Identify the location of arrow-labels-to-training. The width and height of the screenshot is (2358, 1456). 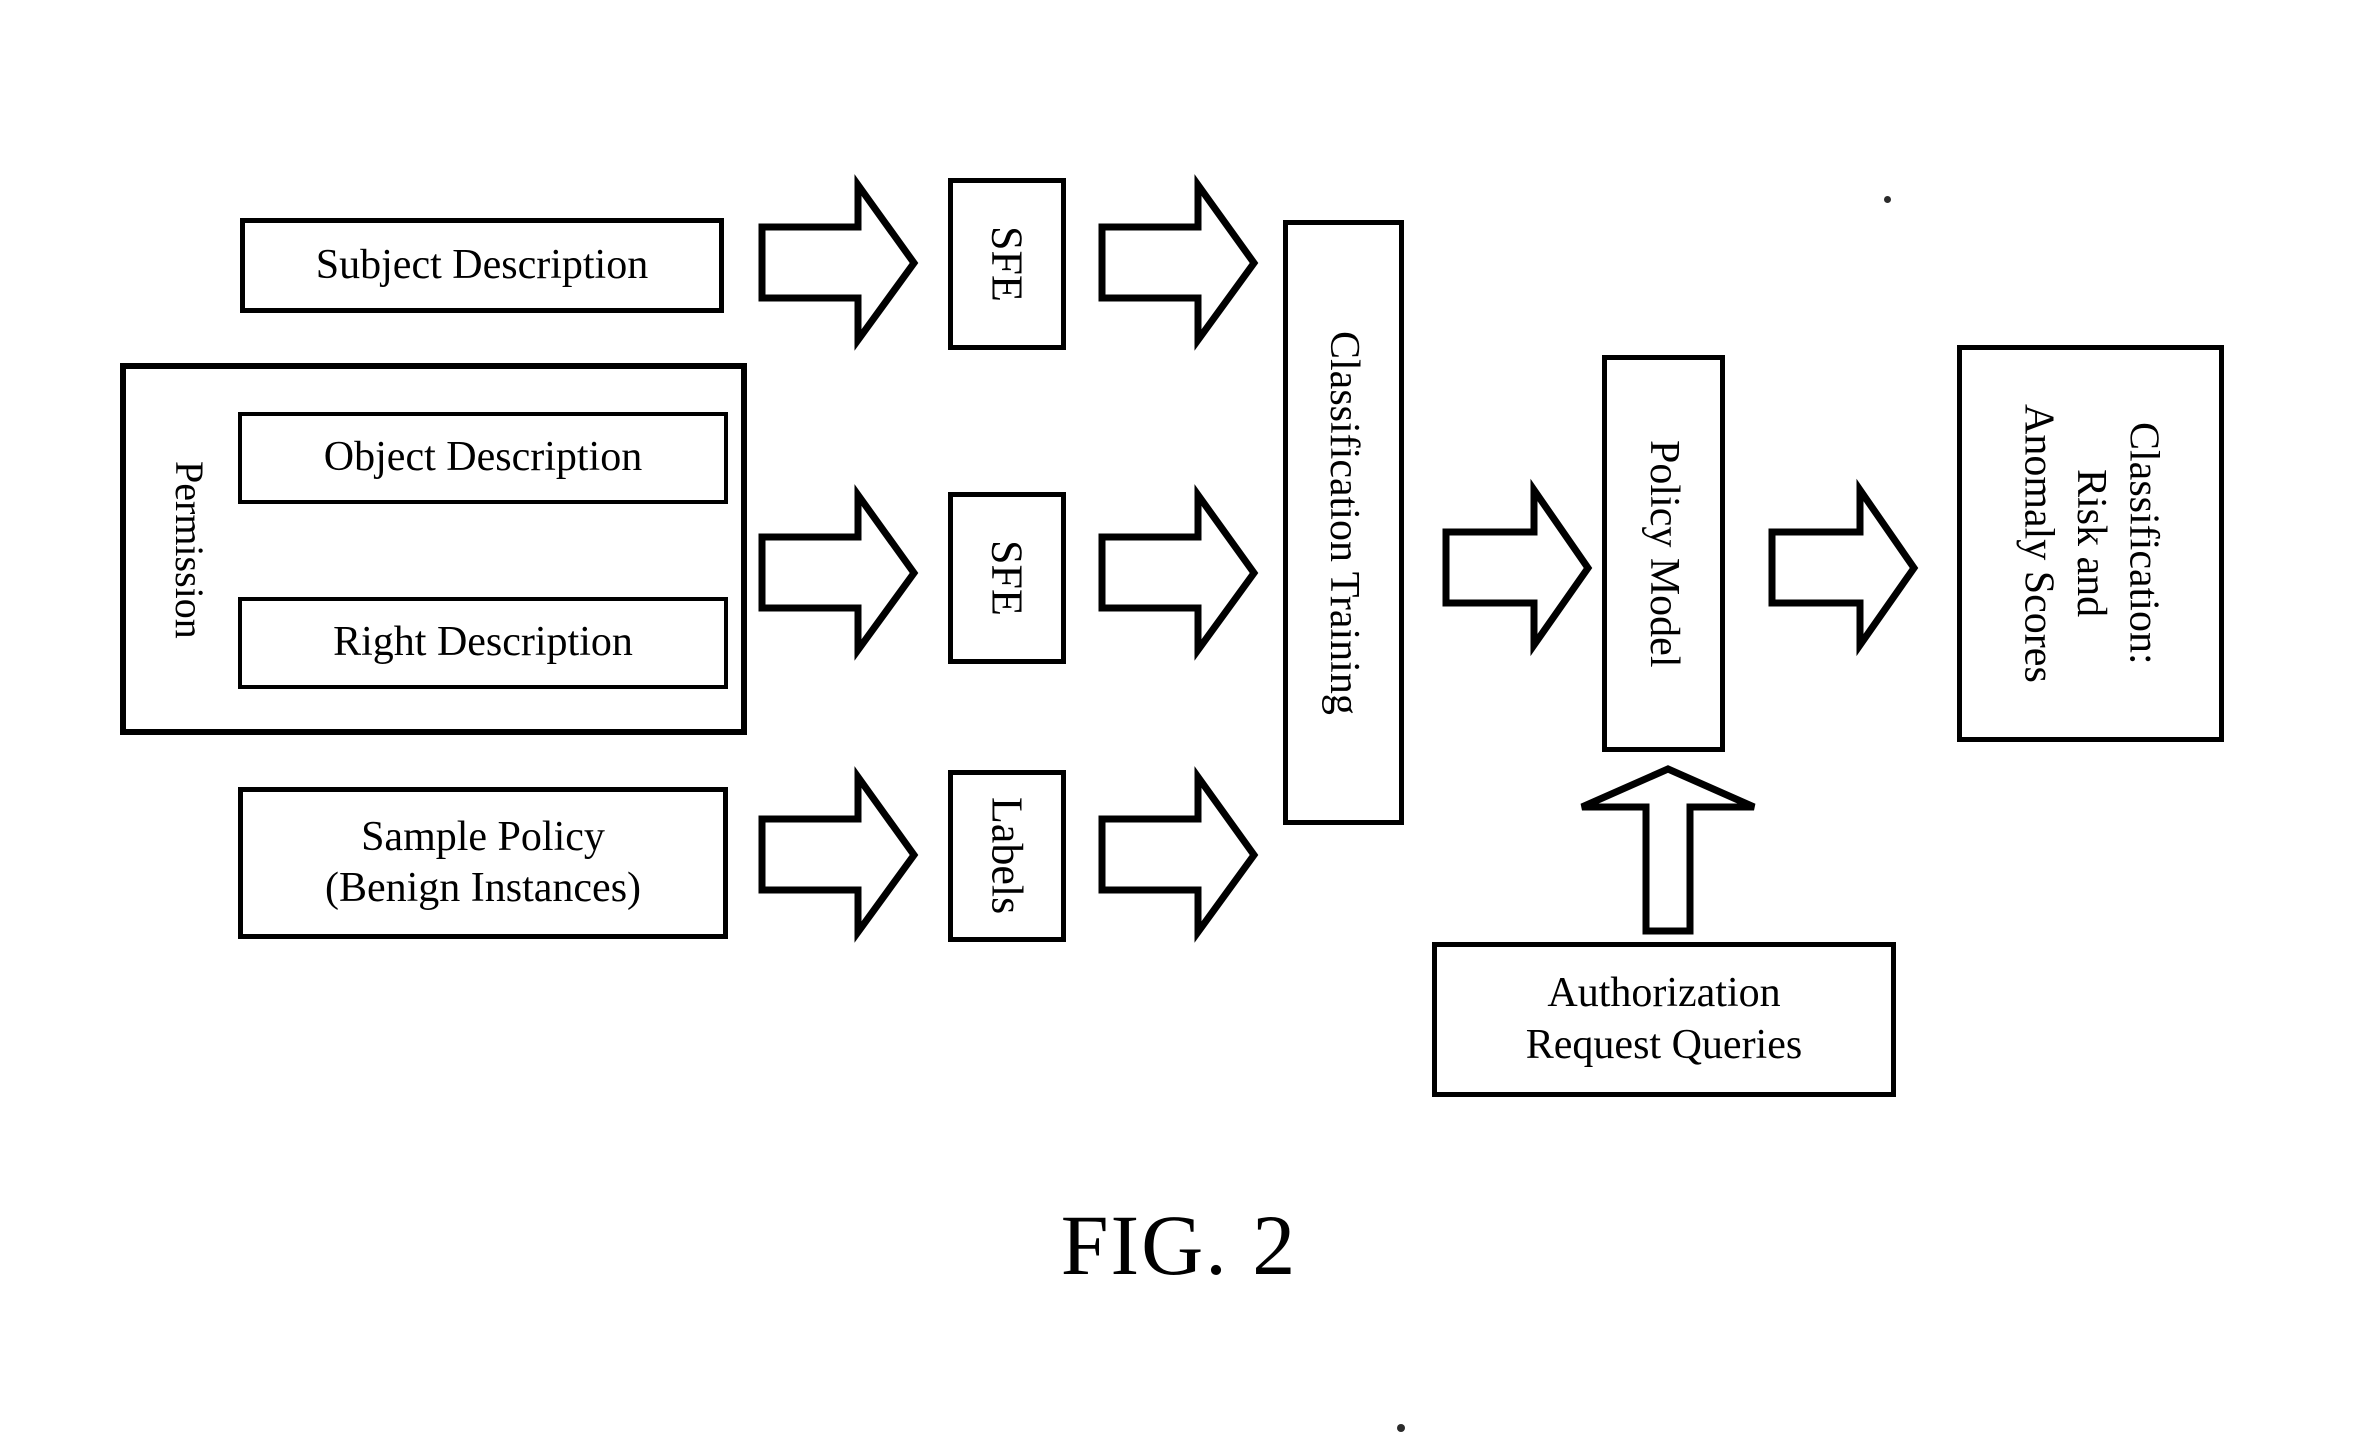
(1178, 854).